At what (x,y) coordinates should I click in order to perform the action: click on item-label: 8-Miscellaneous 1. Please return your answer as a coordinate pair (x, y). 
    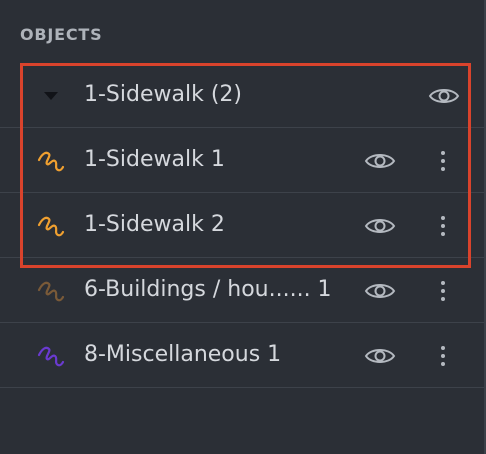
    Looking at the image, I should click on (183, 354).